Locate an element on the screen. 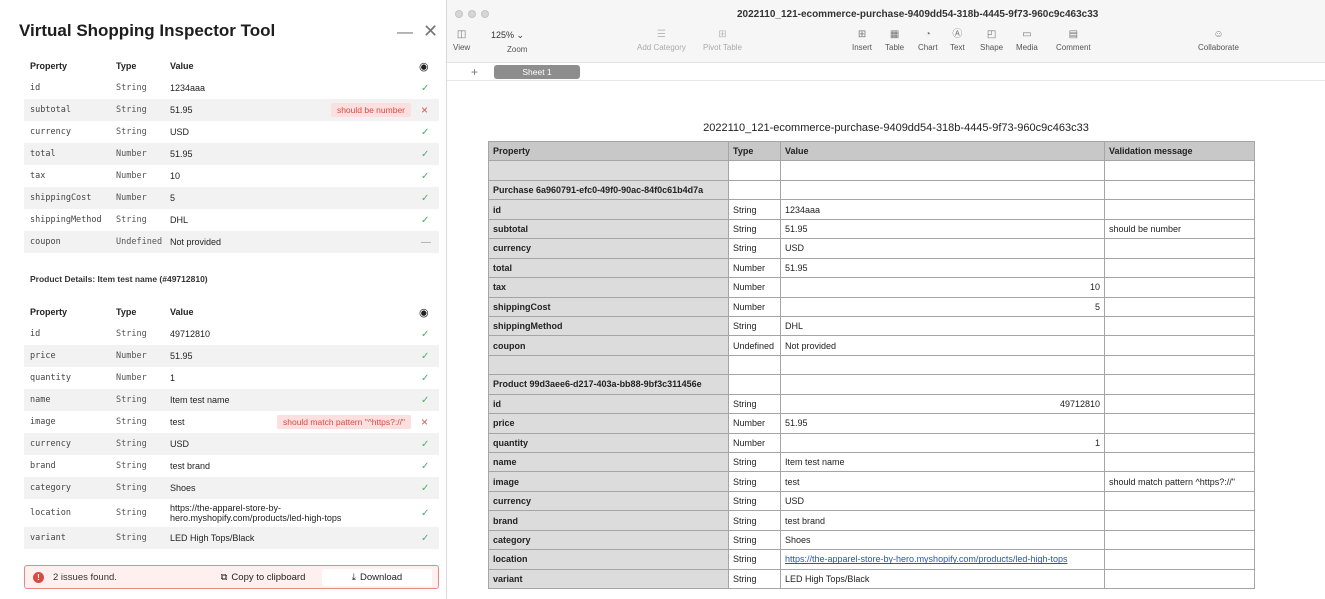 The width and height of the screenshot is (1325, 599). toolbar-shape-button: ◰ Shape is located at coordinates (991, 40).